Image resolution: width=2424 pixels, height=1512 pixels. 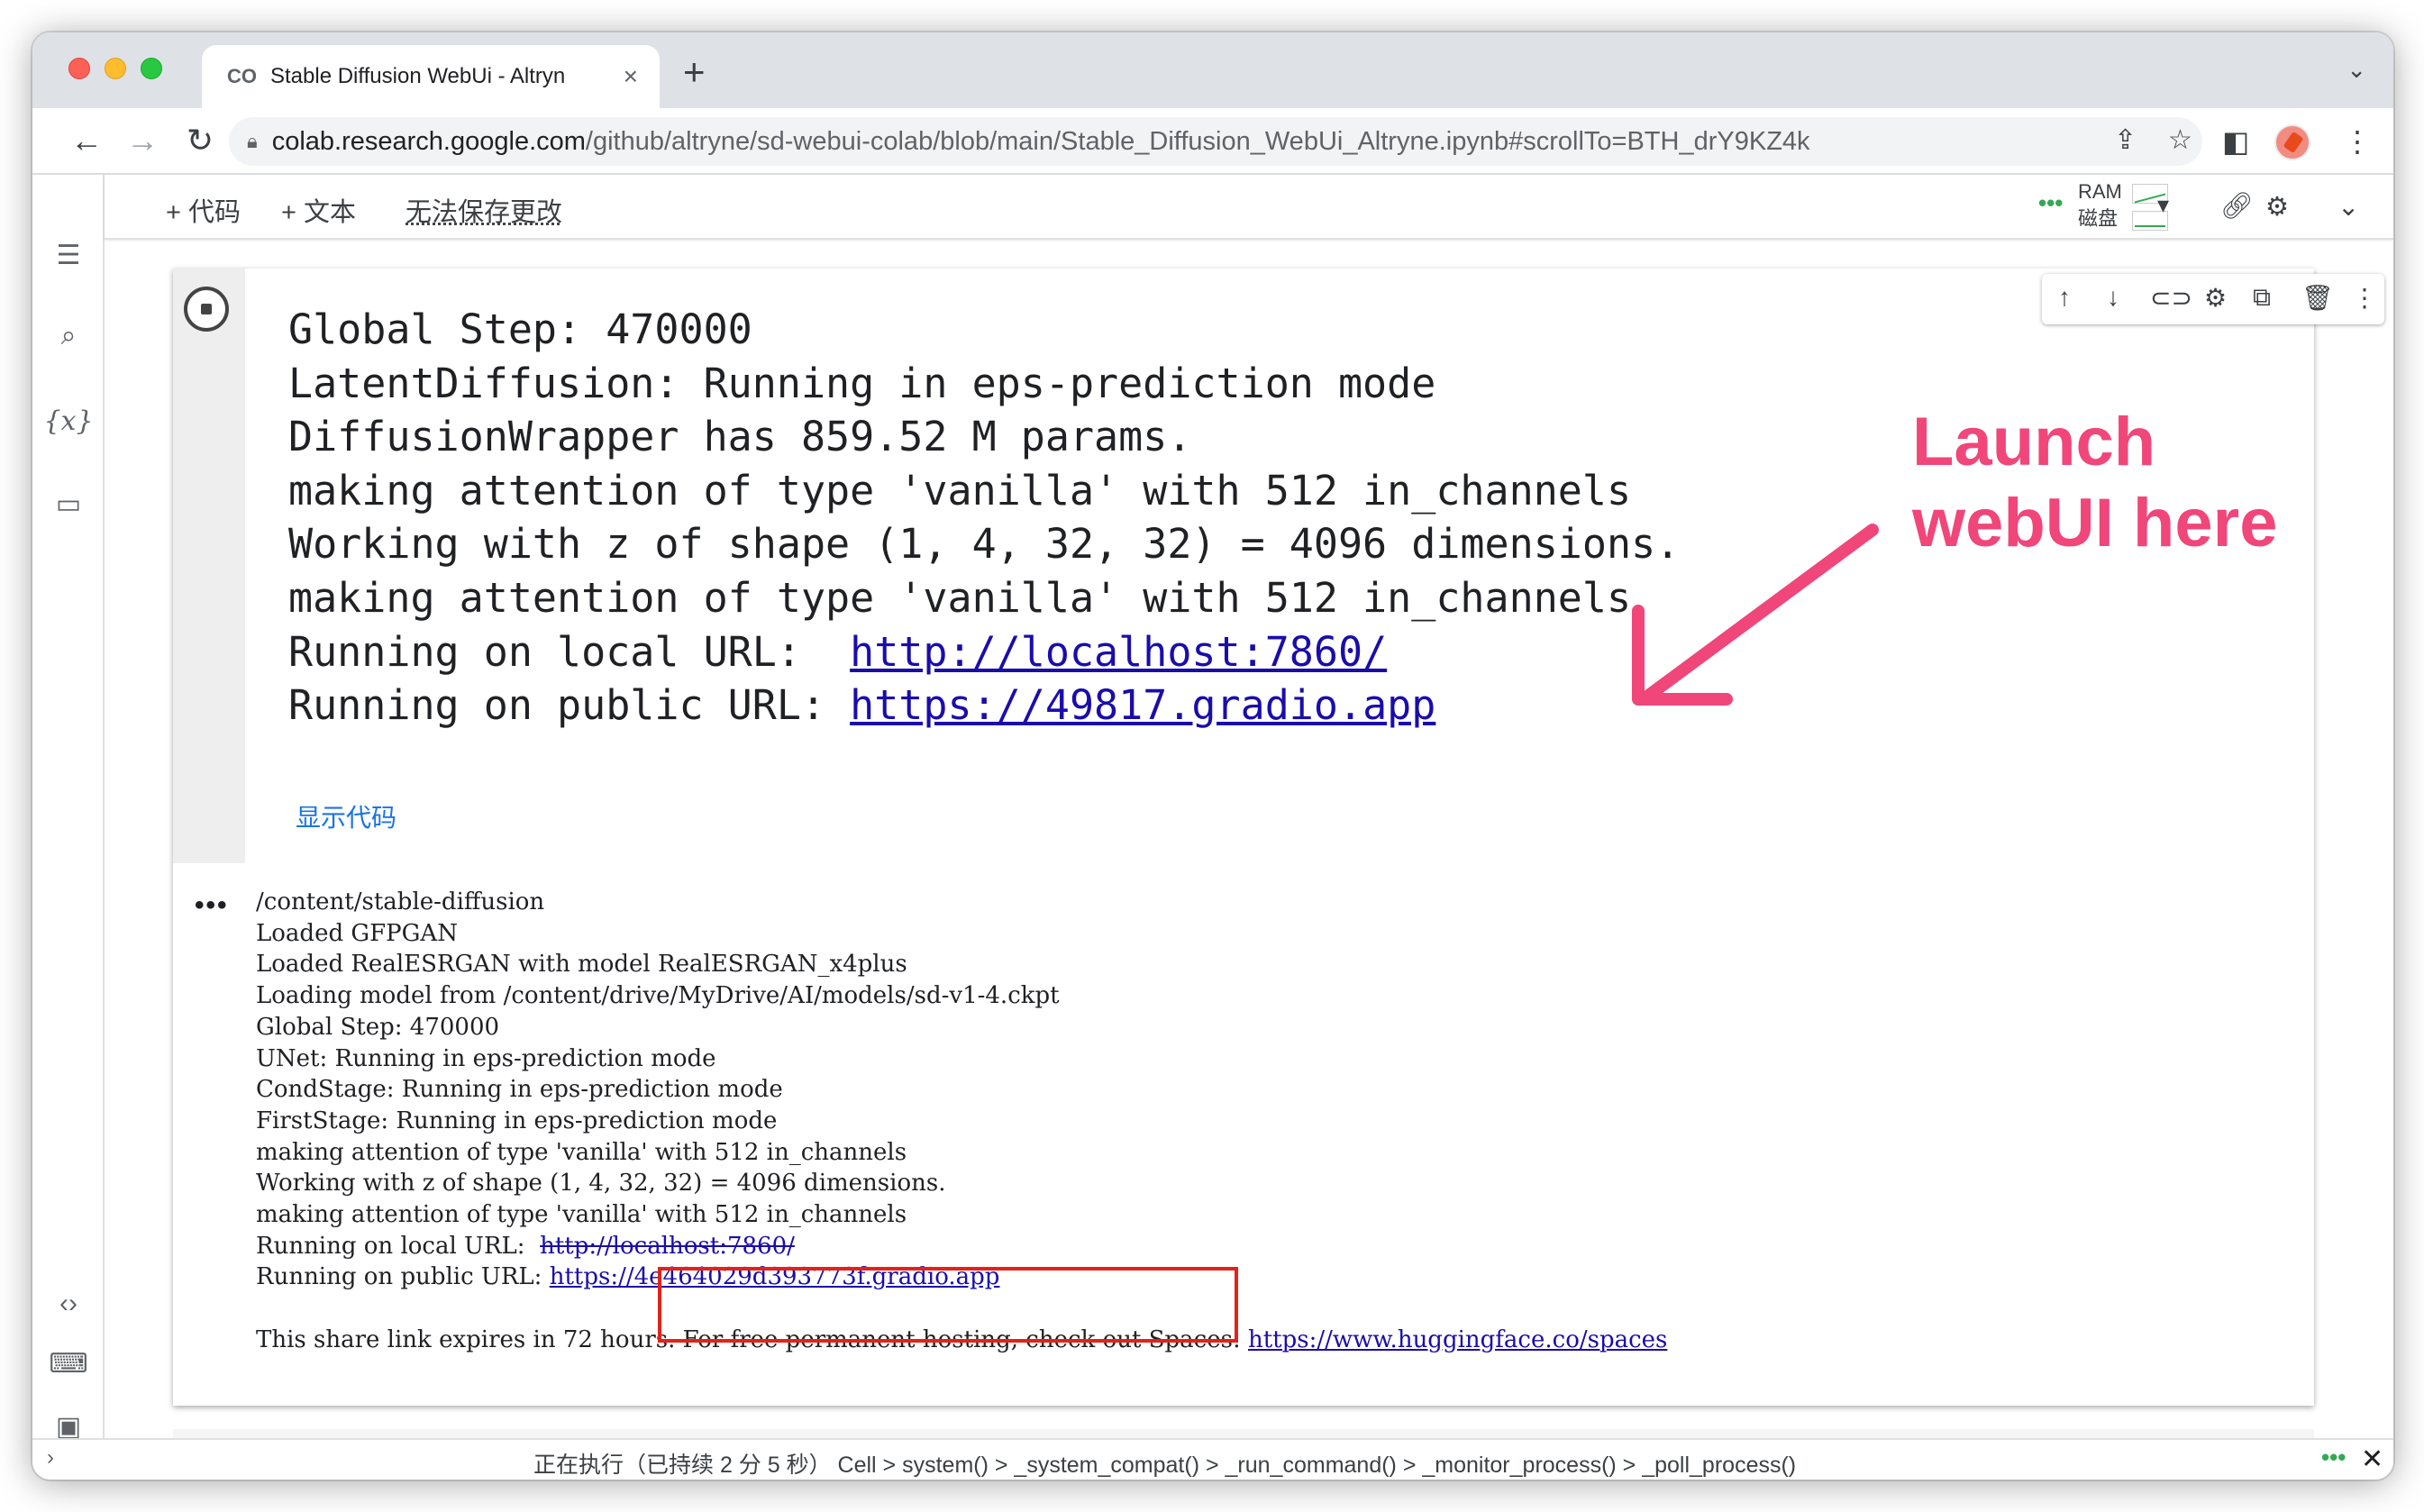 I want to click on share-icon: ⇪, so click(x=2125, y=140).